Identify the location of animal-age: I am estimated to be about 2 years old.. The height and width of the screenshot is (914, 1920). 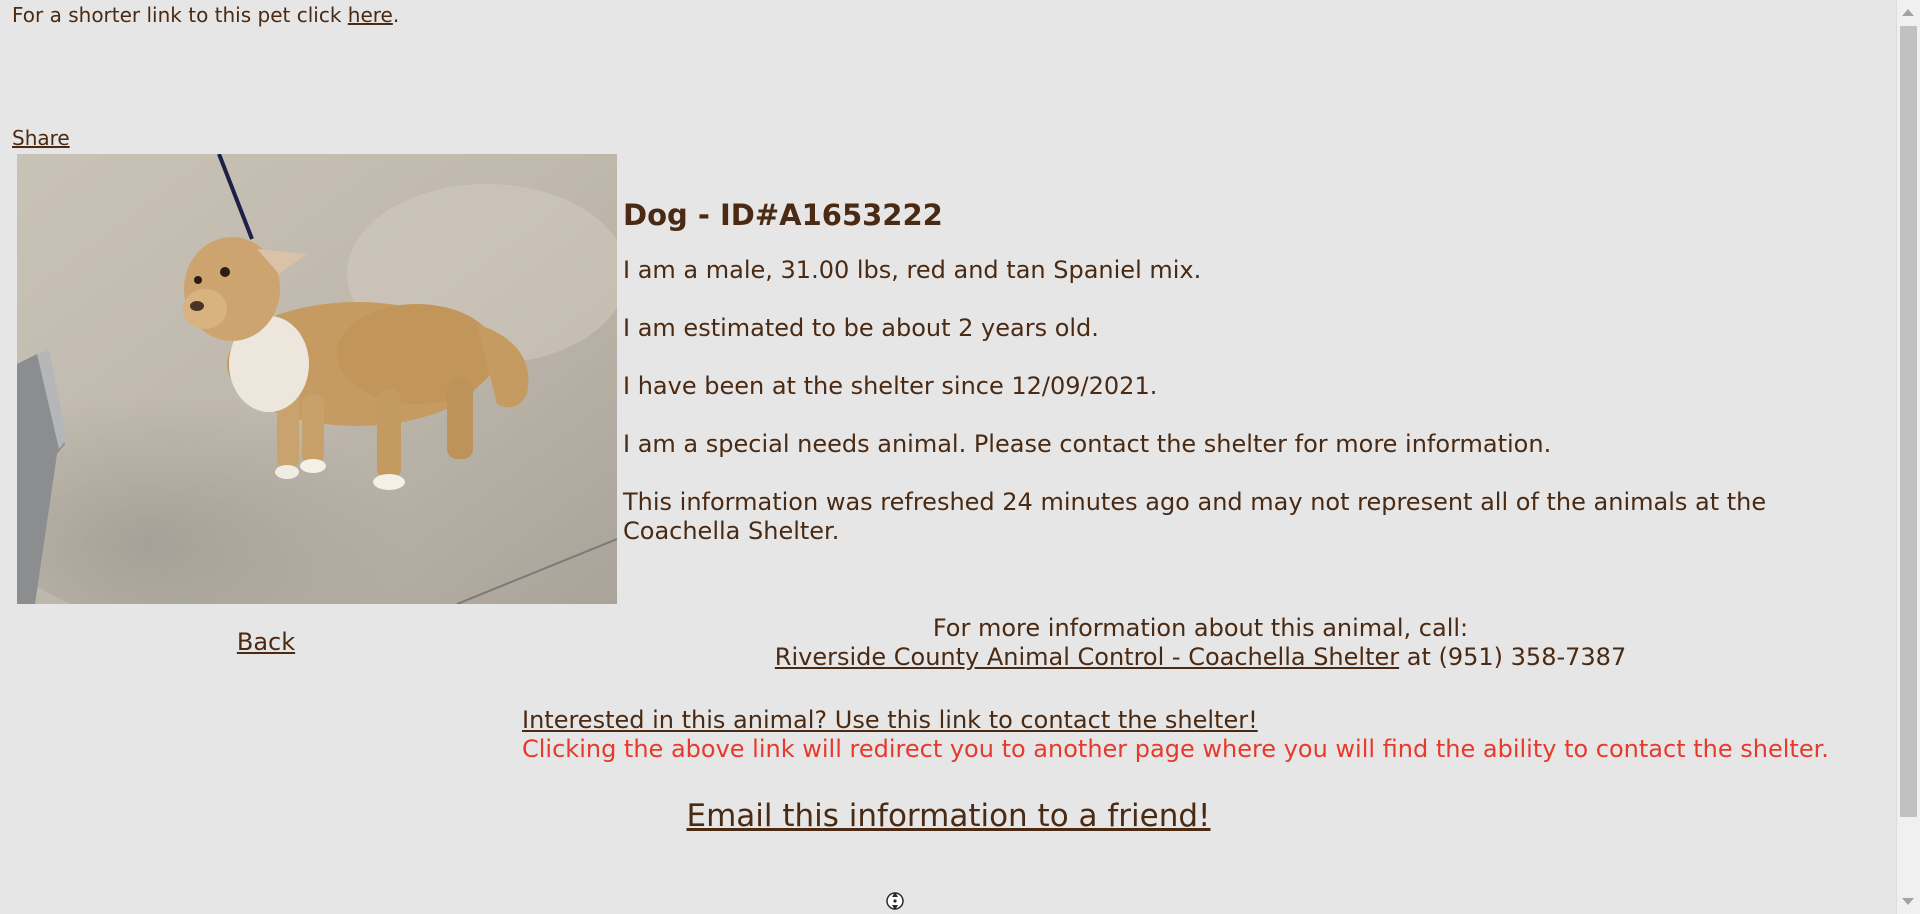
(861, 328).